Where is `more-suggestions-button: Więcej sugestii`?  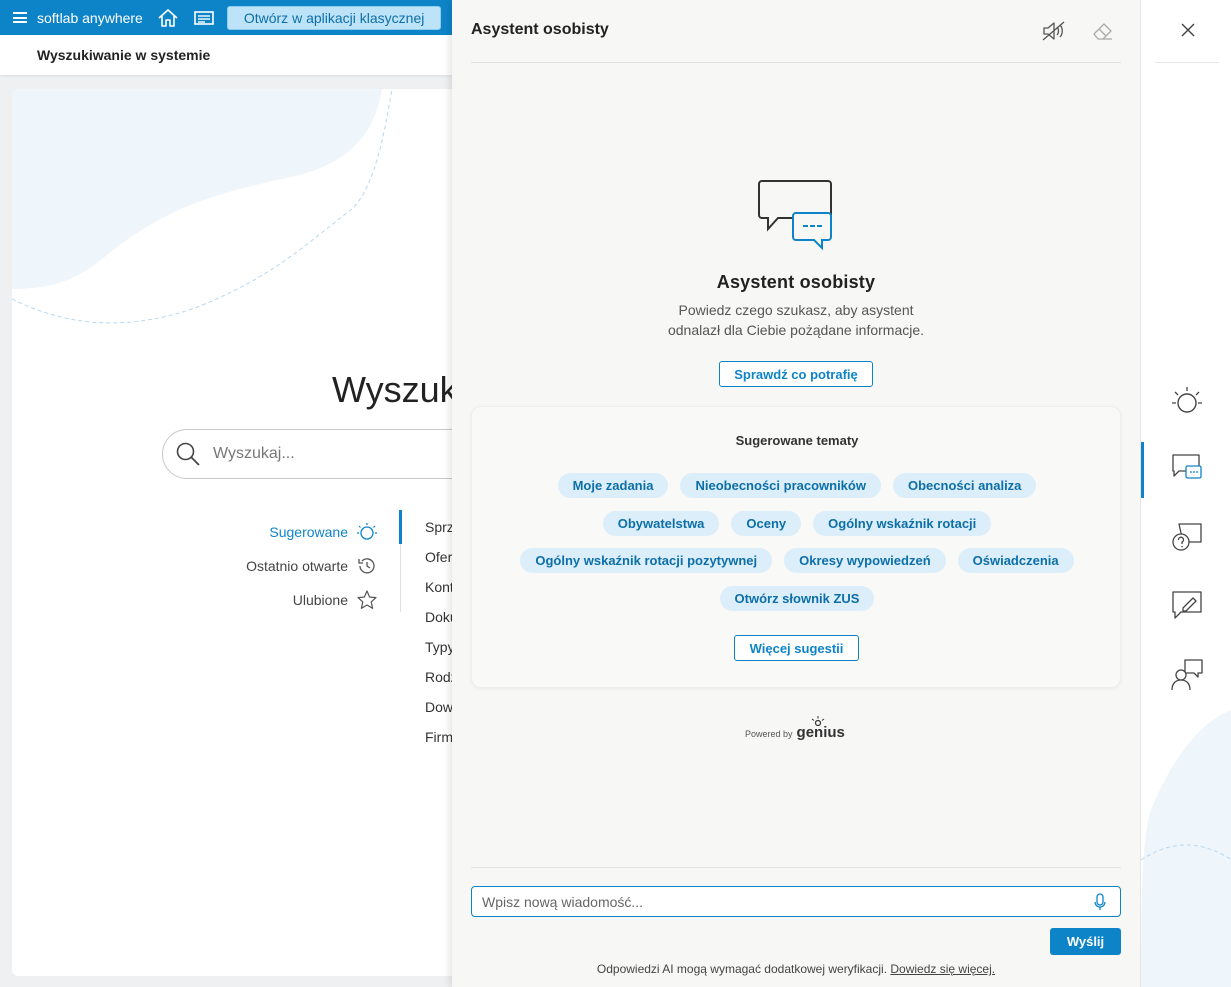 more-suggestions-button: Więcej sugestii is located at coordinates (796, 648).